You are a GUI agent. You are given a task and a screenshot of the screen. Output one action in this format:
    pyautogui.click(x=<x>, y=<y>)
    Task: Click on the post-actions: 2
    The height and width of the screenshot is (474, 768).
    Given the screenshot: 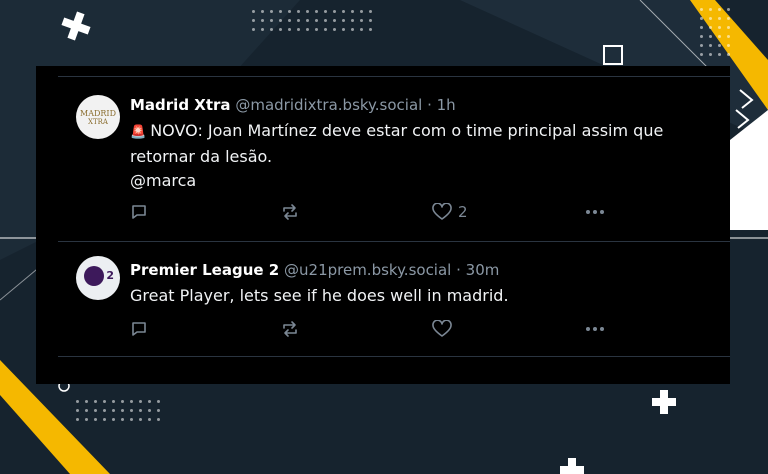 What is the action you would take?
    pyautogui.click(x=380, y=214)
    